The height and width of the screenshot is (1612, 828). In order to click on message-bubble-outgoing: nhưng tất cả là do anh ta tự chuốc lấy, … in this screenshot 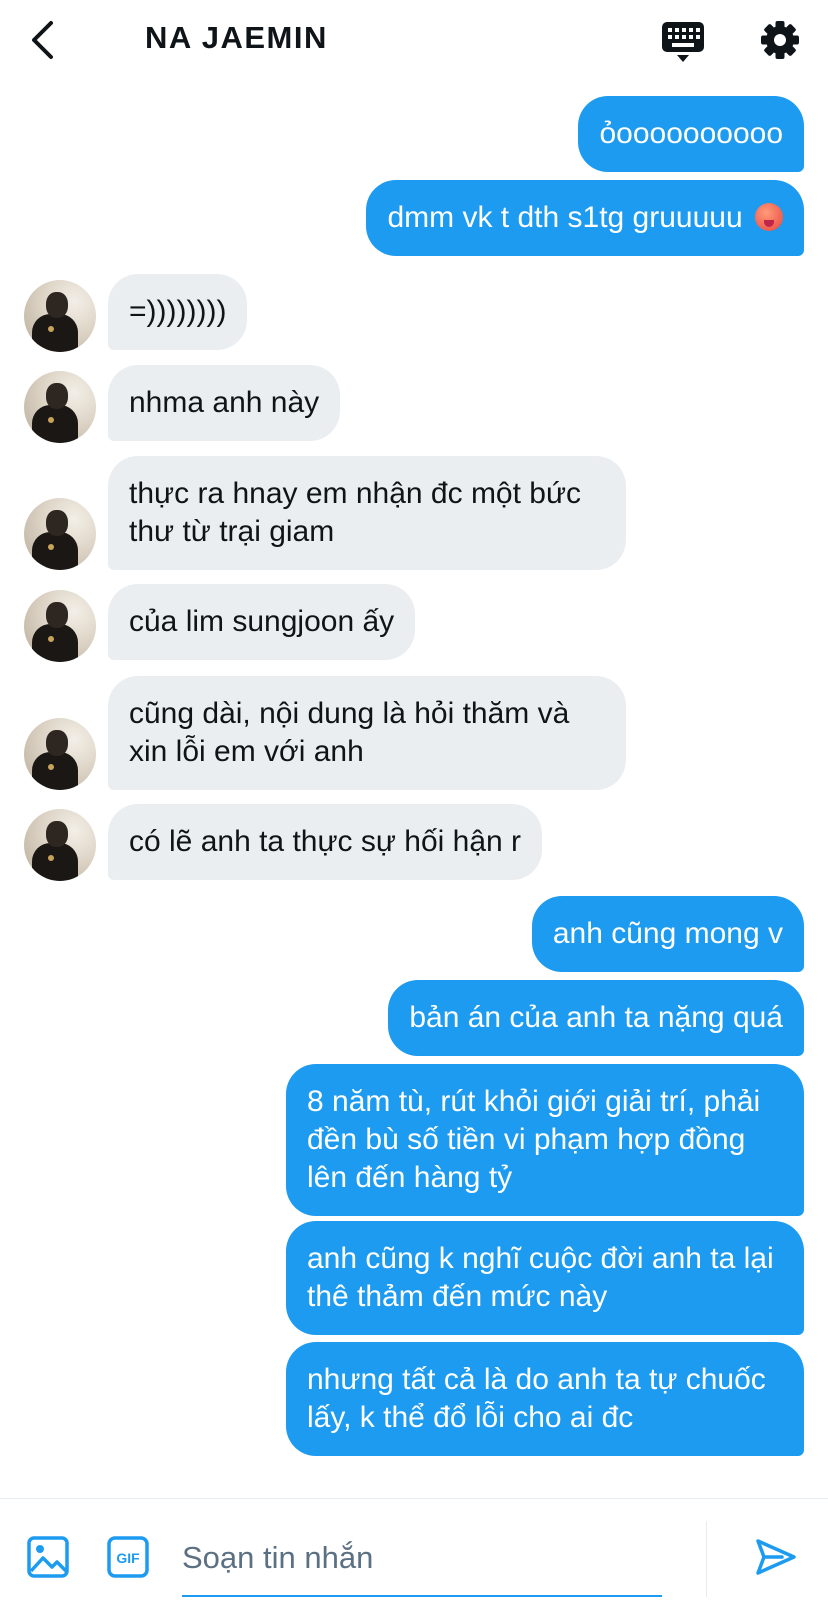, I will do `click(545, 1399)`.